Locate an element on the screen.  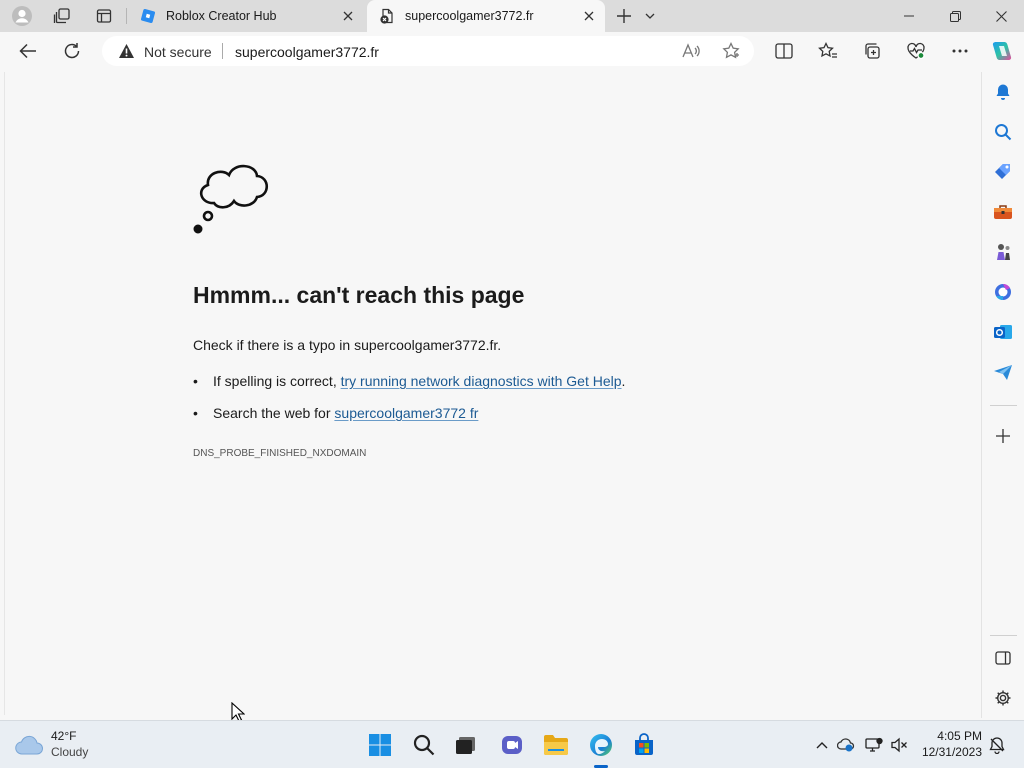
navigation-toolbar: Not secure supercoolgamer3772.fr is located at coordinates (512, 51).